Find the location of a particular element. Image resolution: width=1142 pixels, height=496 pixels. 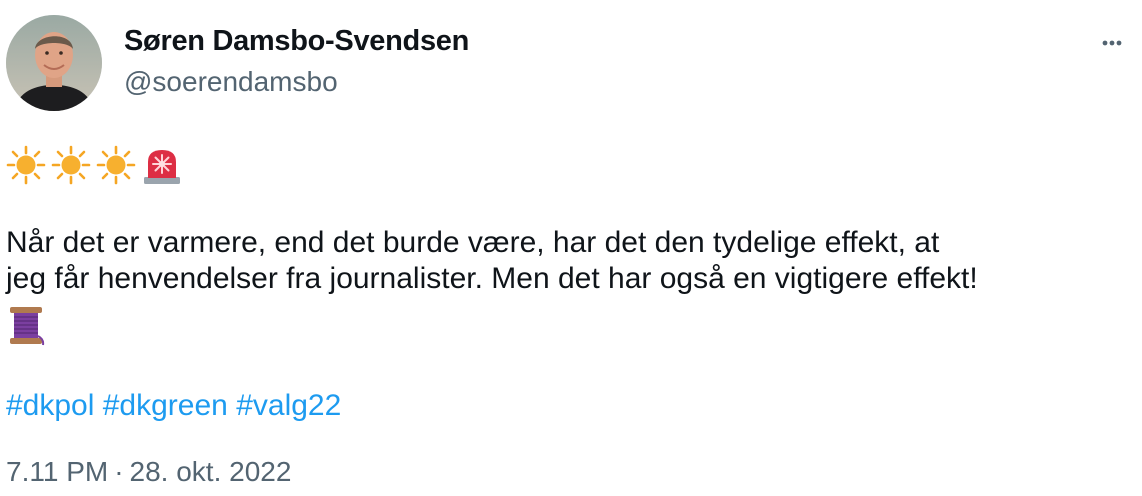

spool-of-thread-icon is located at coordinates (26, 328).